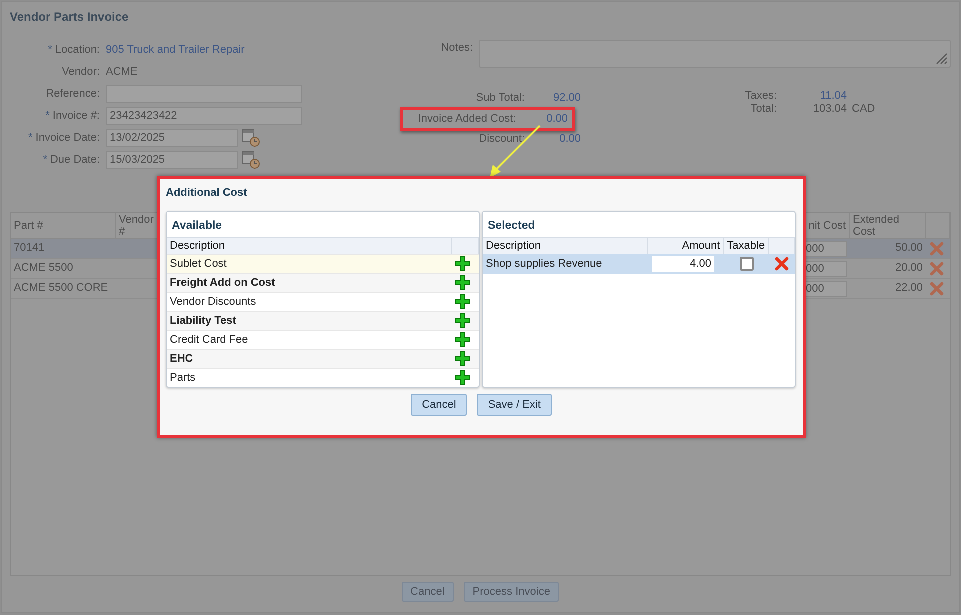 This screenshot has height=615, width=961. I want to click on table-cell: 22.00, so click(888, 289).